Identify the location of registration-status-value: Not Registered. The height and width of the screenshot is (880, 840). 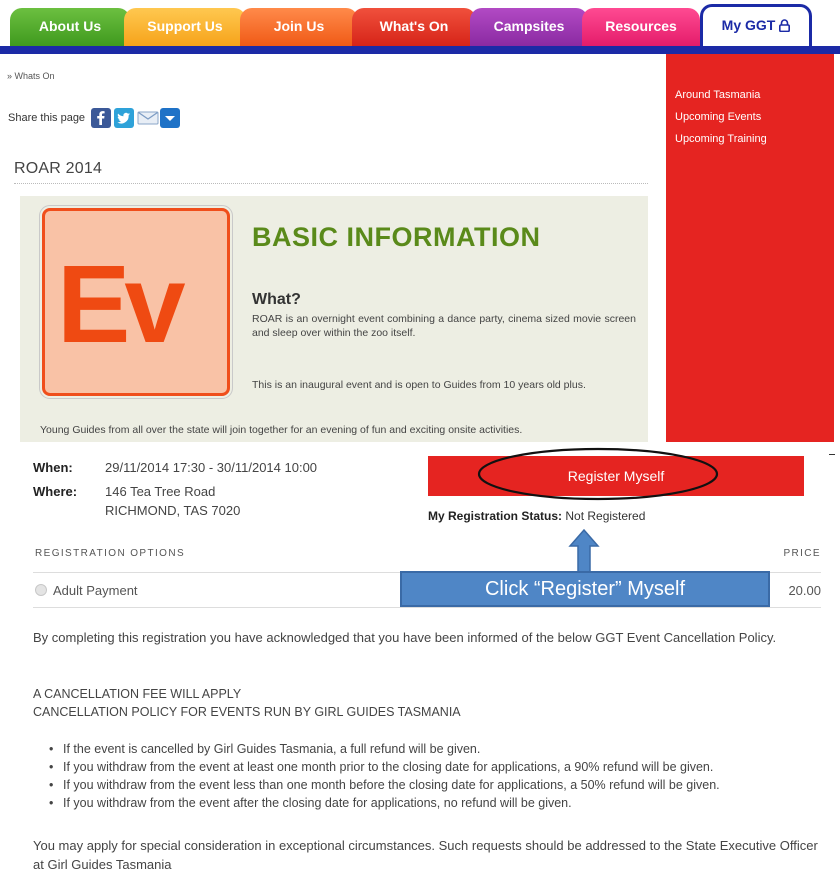
(604, 516).